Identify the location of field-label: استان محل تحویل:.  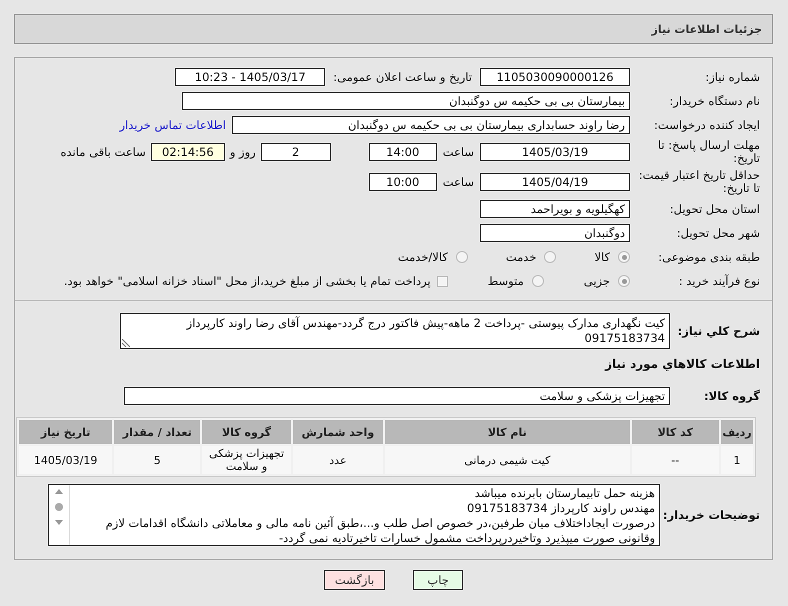
(714, 209).